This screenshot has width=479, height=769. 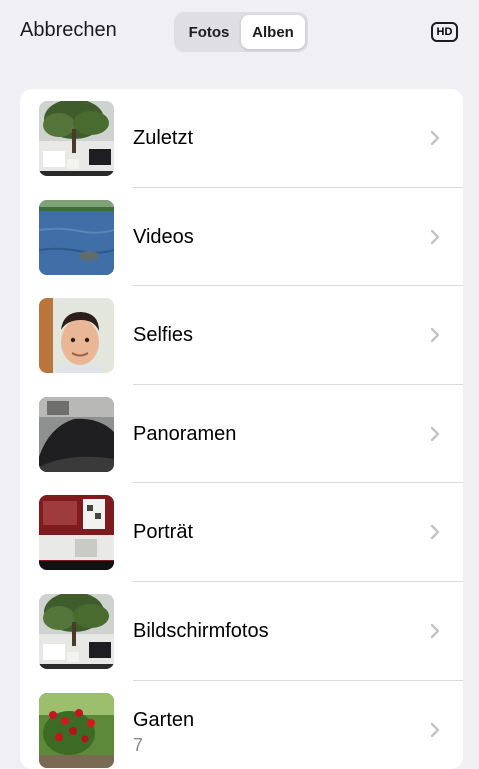 What do you see at coordinates (241, 532) in the screenshot?
I see `album-row-portraet: Porträt` at bounding box center [241, 532].